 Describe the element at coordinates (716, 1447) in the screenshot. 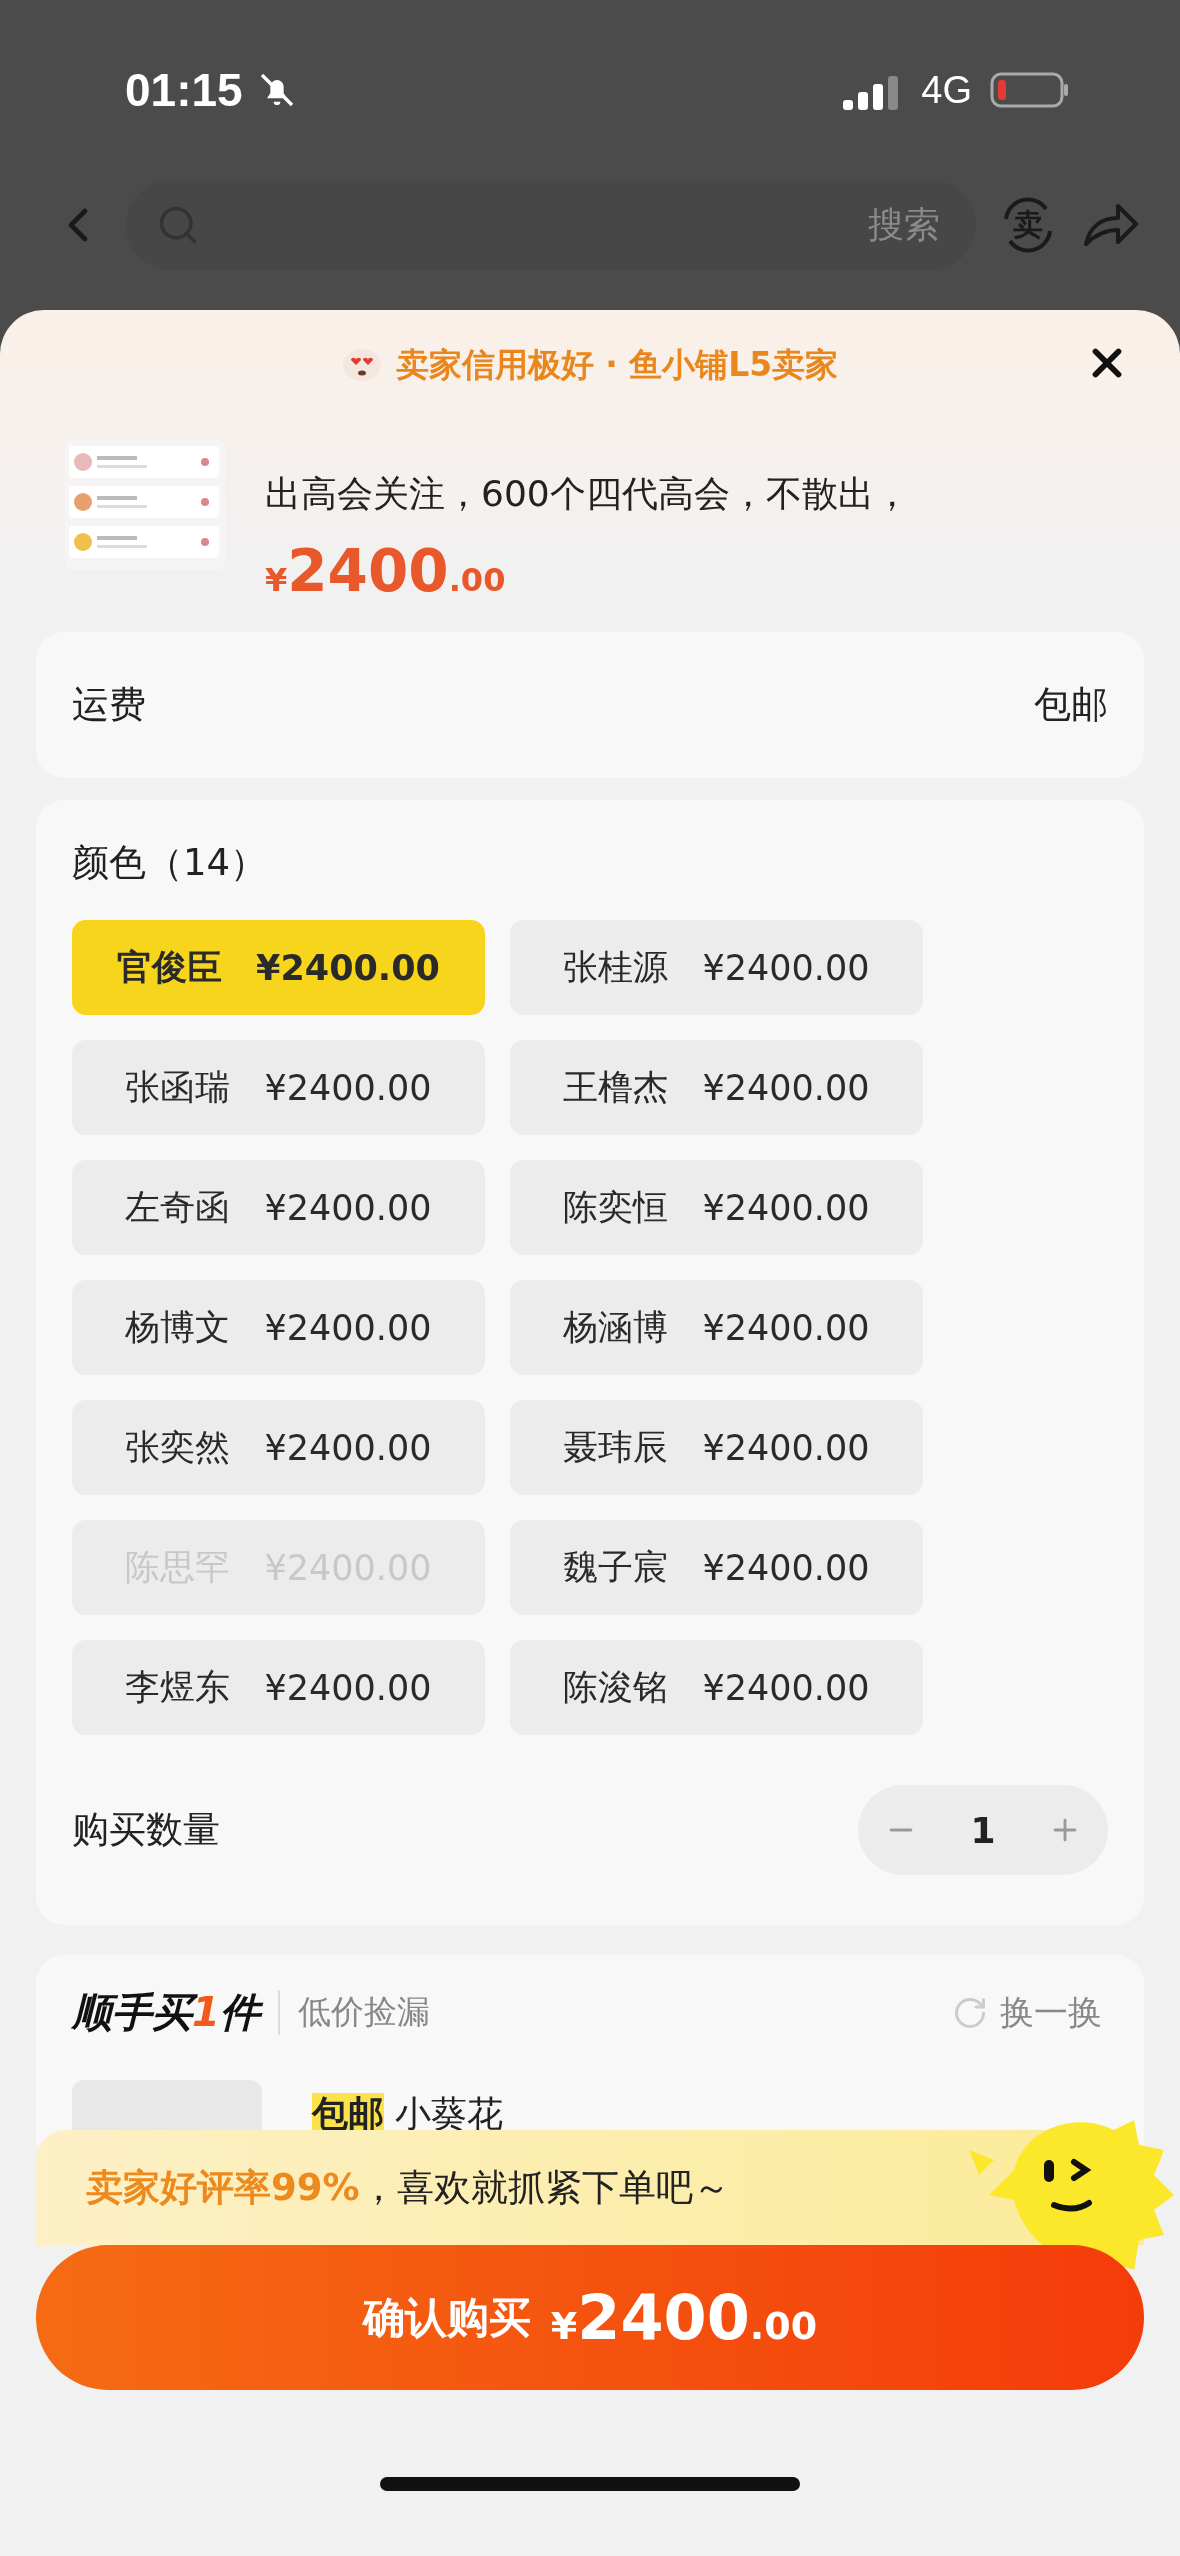

I see `color-option: 聂玮辰 ¥2400.00` at that location.